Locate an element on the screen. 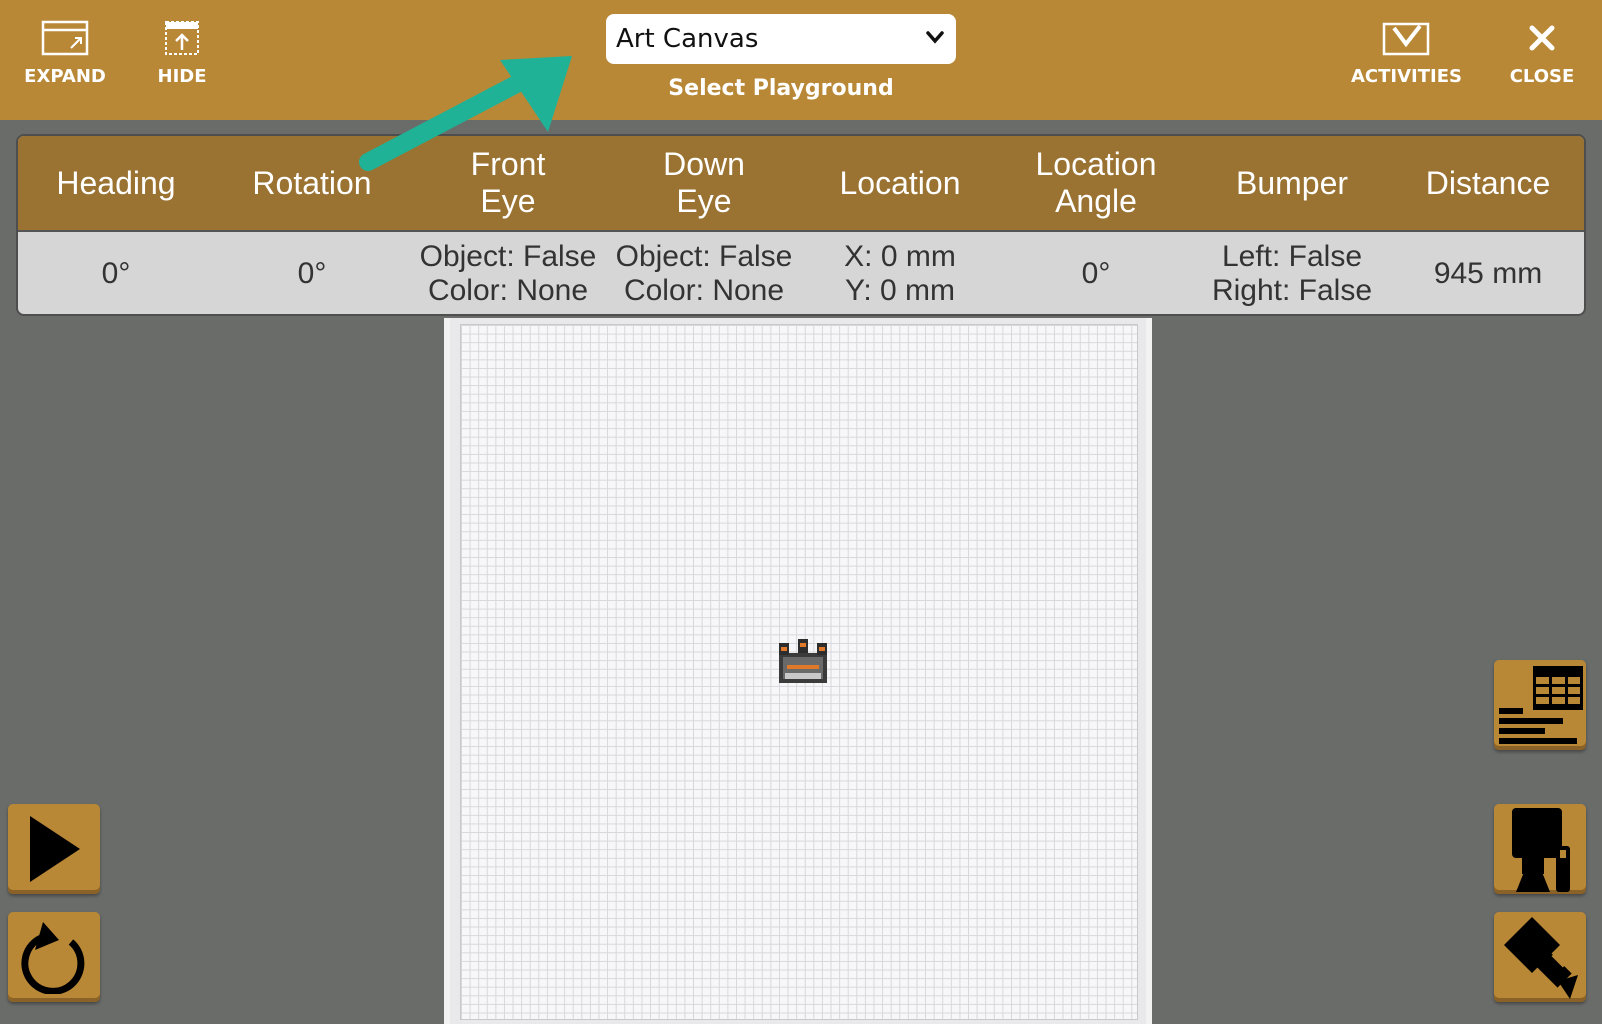 This screenshot has height=1024, width=1602. expand-button: EXPAND is located at coordinates (65, 53).